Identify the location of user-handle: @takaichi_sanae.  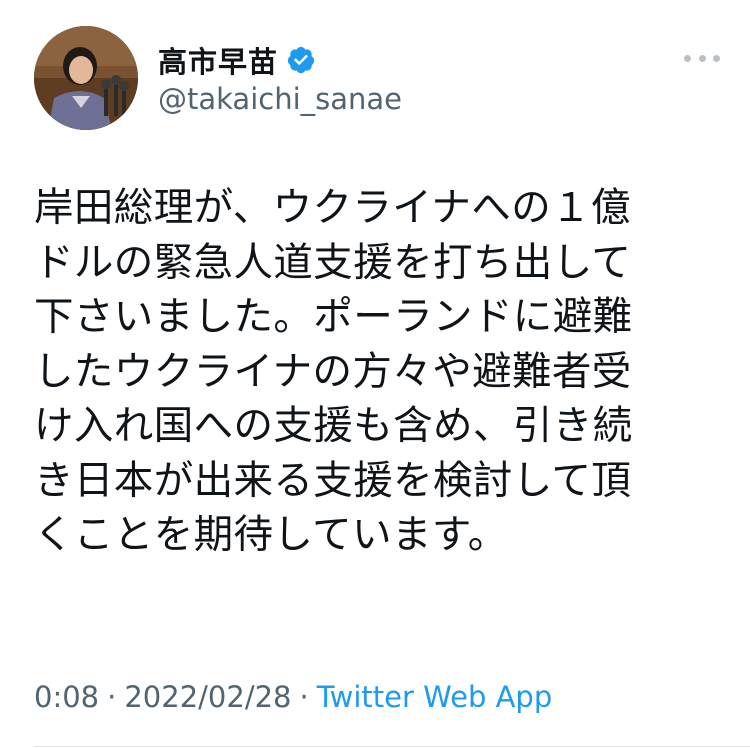
(280, 99).